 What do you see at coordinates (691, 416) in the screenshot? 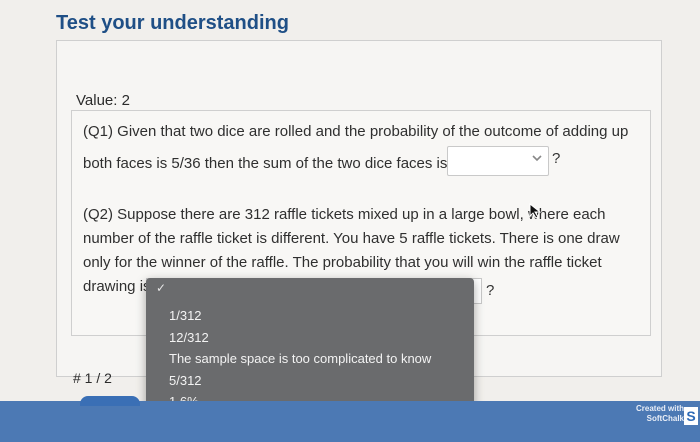
I see `softchalk-logo: S` at bounding box center [691, 416].